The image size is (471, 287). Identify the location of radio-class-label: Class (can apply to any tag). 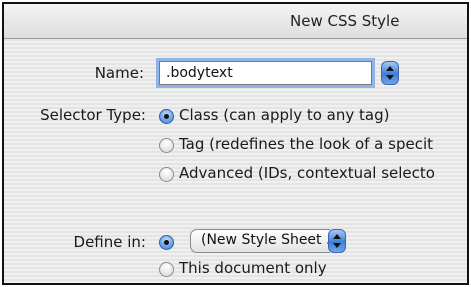
(284, 115).